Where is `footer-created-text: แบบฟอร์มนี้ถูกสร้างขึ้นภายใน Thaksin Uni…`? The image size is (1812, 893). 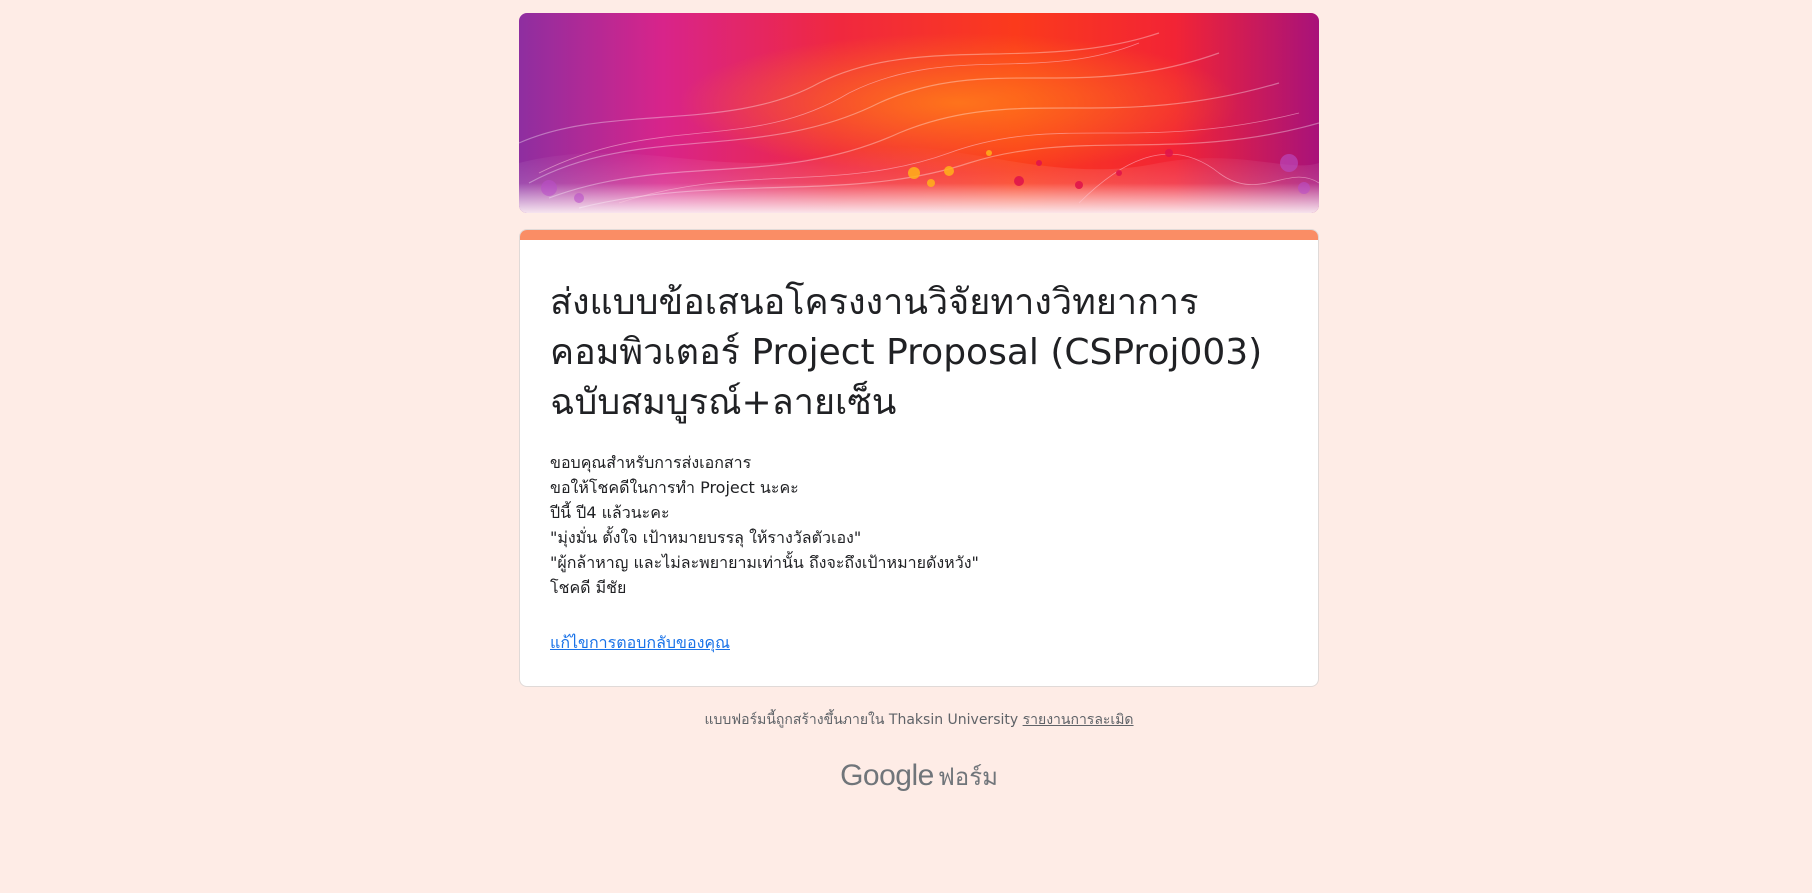
footer-created-text: แบบฟอร์มนี้ถูกสร้างขึ้นภายใน Thaksin Uni… is located at coordinates (861, 720).